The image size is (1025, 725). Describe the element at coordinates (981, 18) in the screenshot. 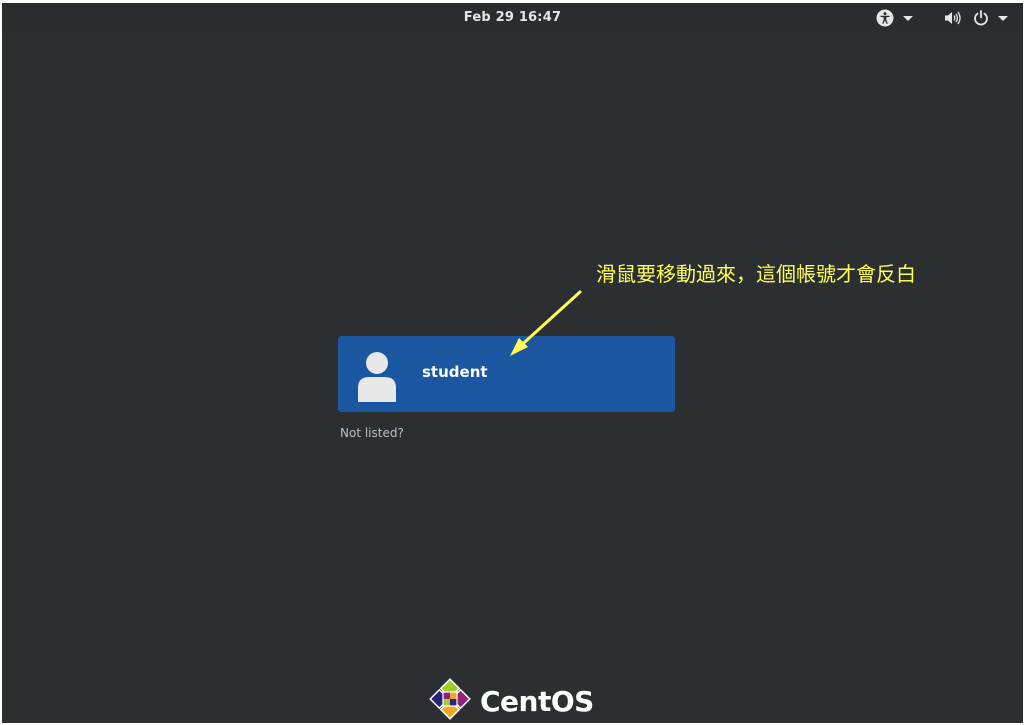

I see `power-icon` at that location.